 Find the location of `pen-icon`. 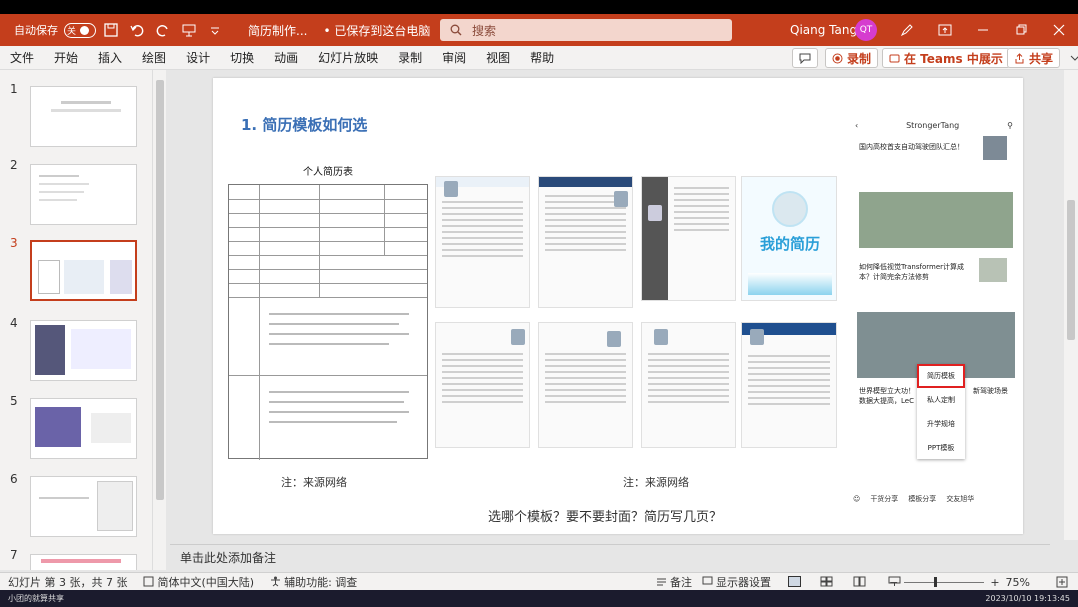

pen-icon is located at coordinates (907, 30).